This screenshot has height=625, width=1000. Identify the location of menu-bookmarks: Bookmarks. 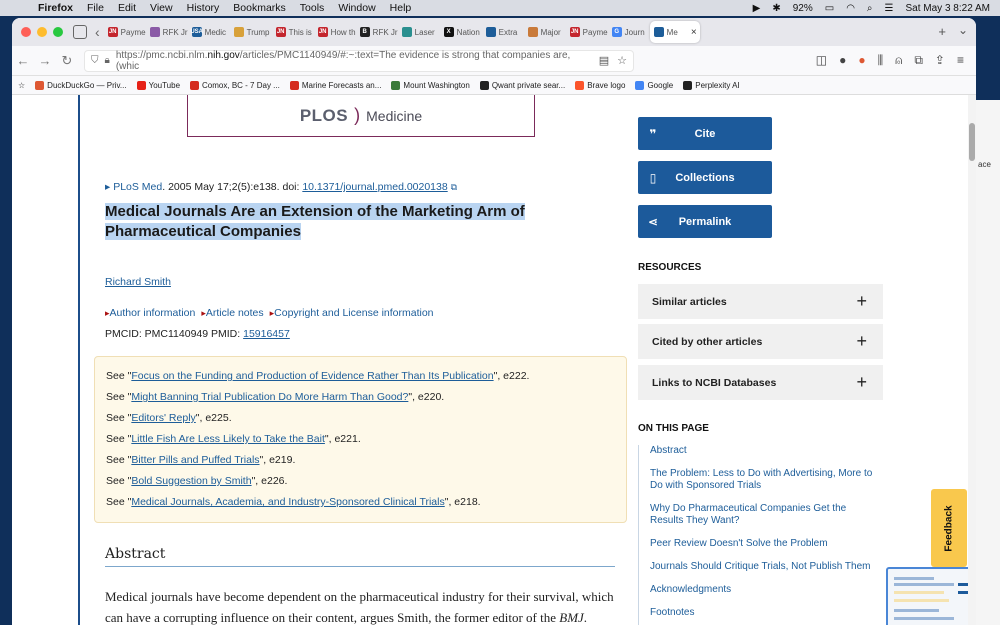
(259, 8).